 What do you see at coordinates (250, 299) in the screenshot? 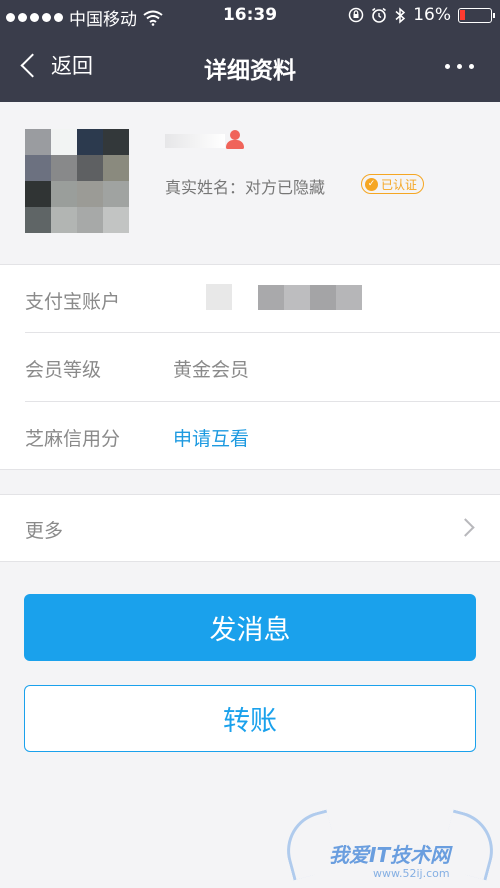
I see `alipay-account-row: 支付宝账户` at bounding box center [250, 299].